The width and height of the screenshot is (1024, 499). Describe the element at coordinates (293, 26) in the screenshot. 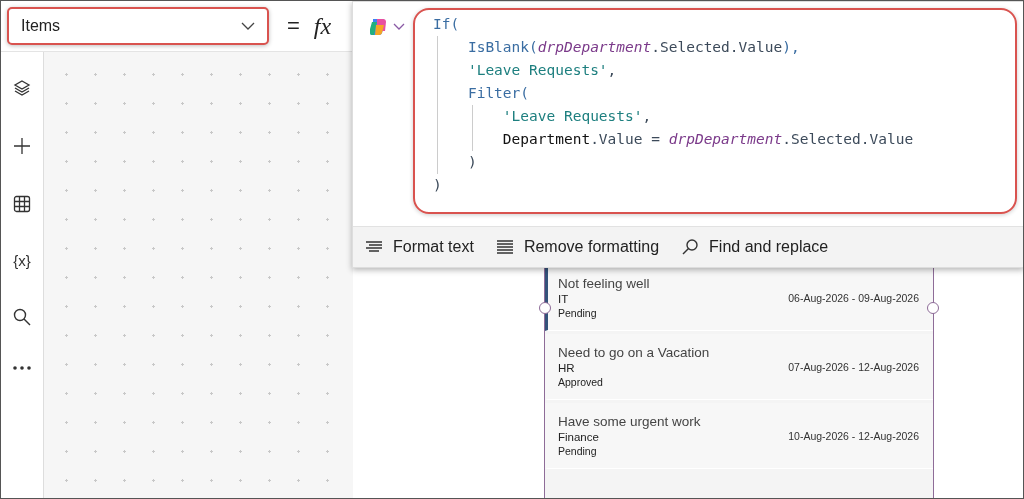

I see `equals-sign: =` at that location.